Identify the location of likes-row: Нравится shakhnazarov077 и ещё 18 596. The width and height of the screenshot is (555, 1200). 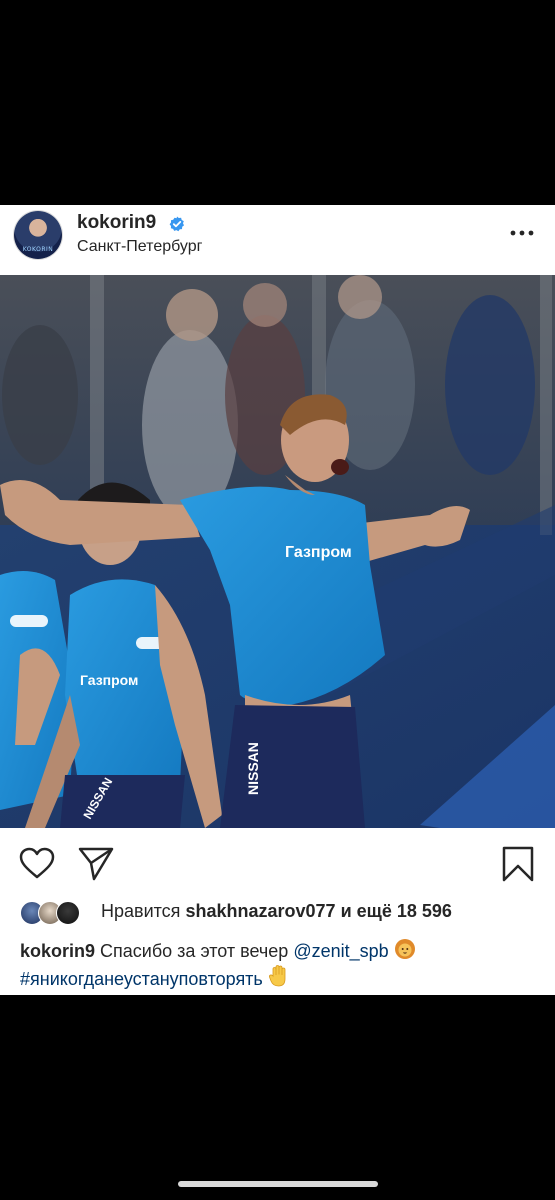
(277, 913).